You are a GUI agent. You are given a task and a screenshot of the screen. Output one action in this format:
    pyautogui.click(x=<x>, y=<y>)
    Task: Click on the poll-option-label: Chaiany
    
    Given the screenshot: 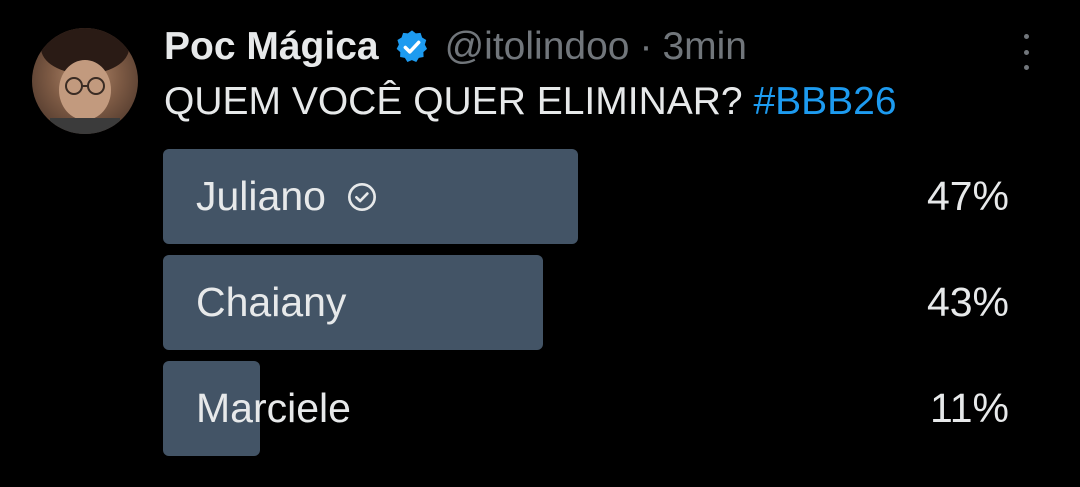 What is the action you would take?
    pyautogui.click(x=271, y=302)
    